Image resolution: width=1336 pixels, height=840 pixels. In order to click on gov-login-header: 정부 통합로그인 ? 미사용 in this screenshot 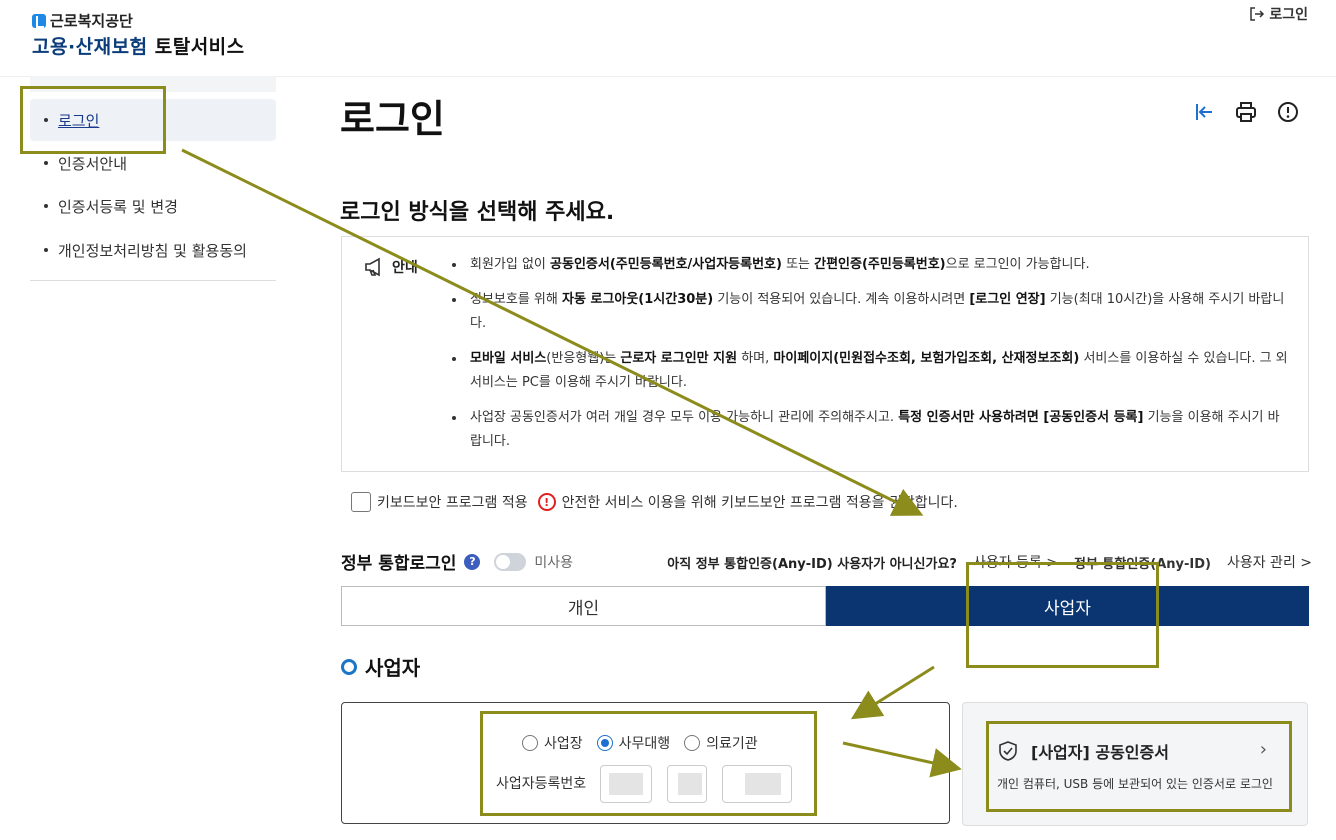, I will do `click(457, 561)`.